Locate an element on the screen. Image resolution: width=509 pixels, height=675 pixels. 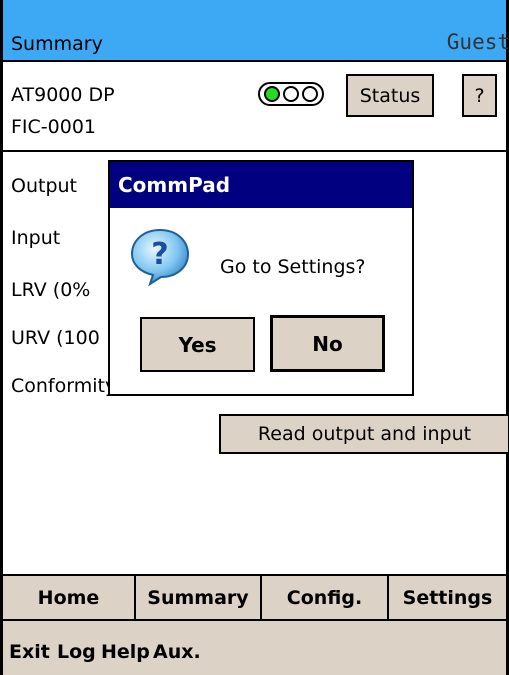
tab-settings: Settings is located at coordinates (447, 597).